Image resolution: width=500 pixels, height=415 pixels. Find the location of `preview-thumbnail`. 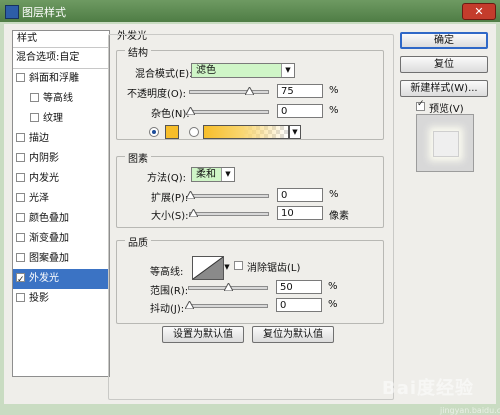

preview-thumbnail is located at coordinates (446, 144).